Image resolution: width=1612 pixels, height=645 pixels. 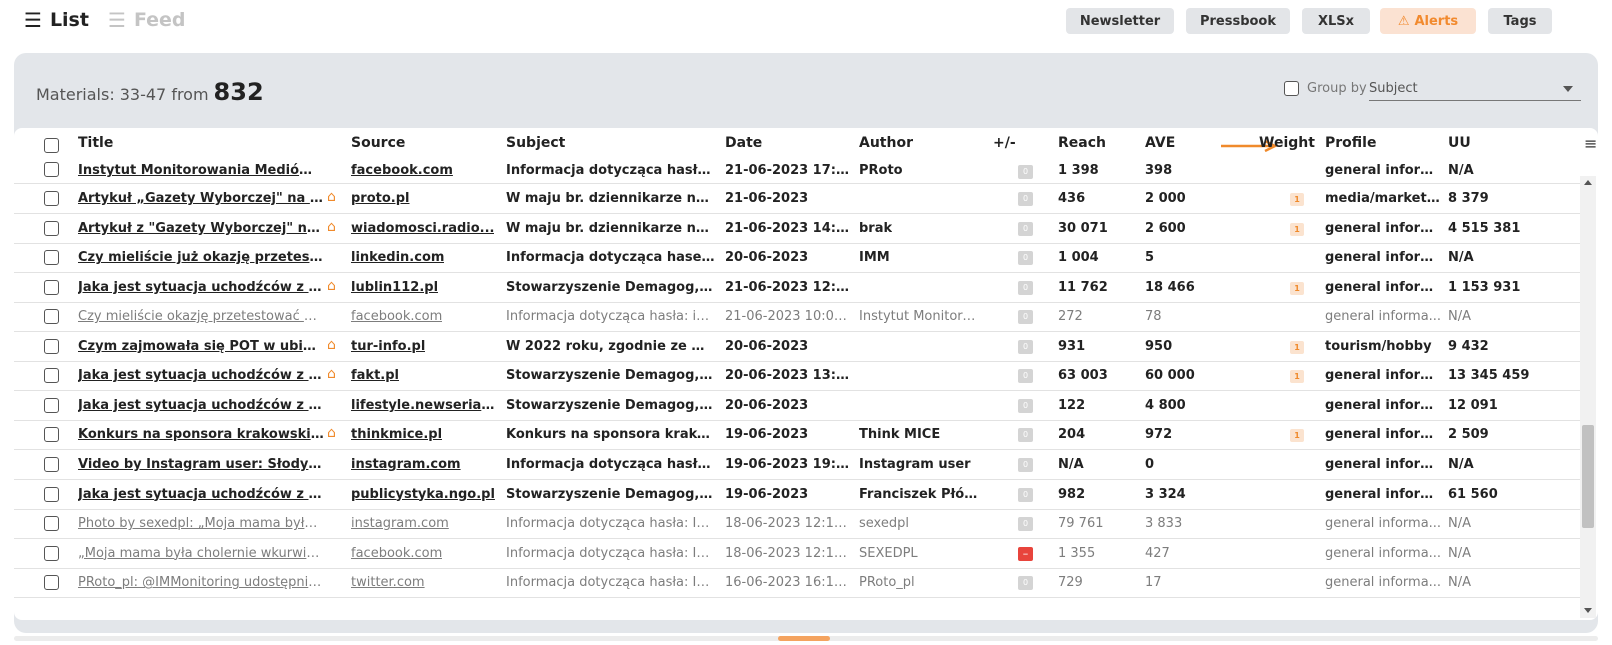 I want to click on col-plusminus: +/-, so click(x=1004, y=143).